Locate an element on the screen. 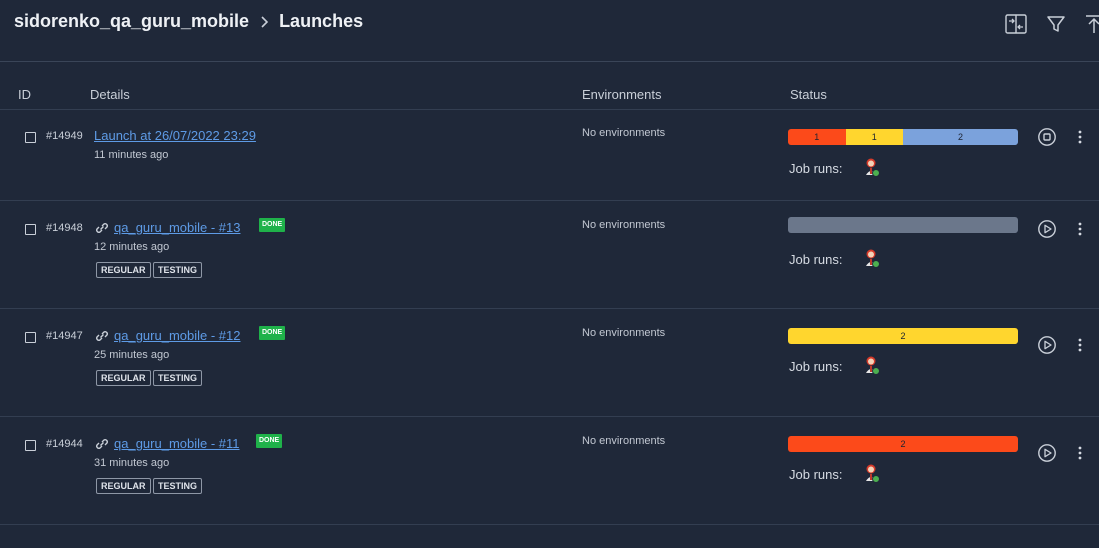  launch-id: #14944 is located at coordinates (64, 444).